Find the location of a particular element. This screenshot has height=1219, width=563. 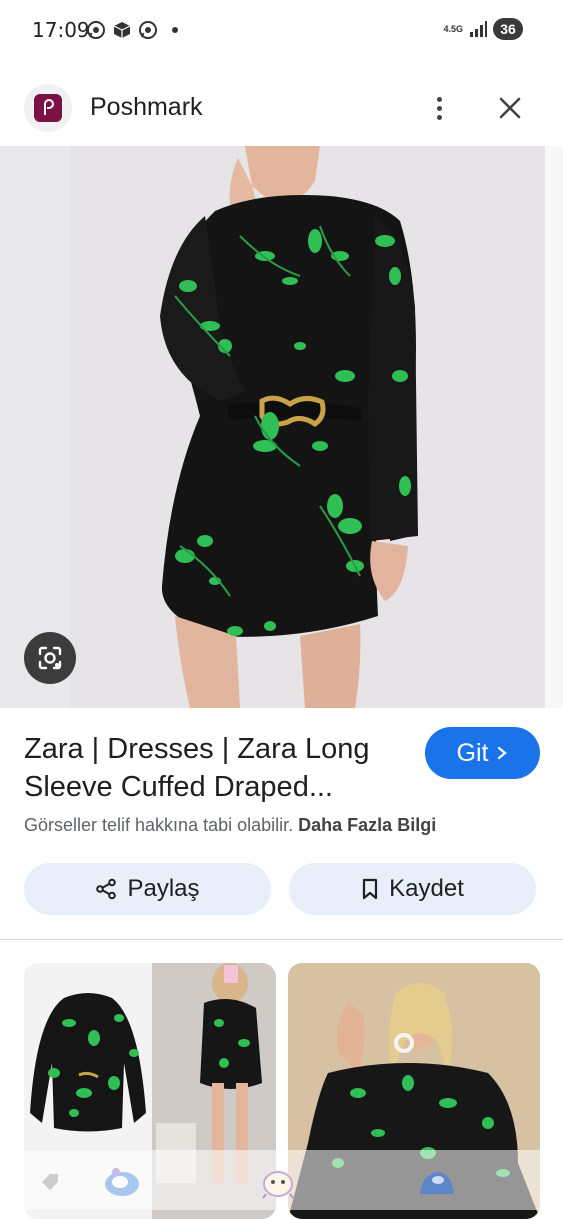

share-label: Paylaş is located at coordinates (163, 888).